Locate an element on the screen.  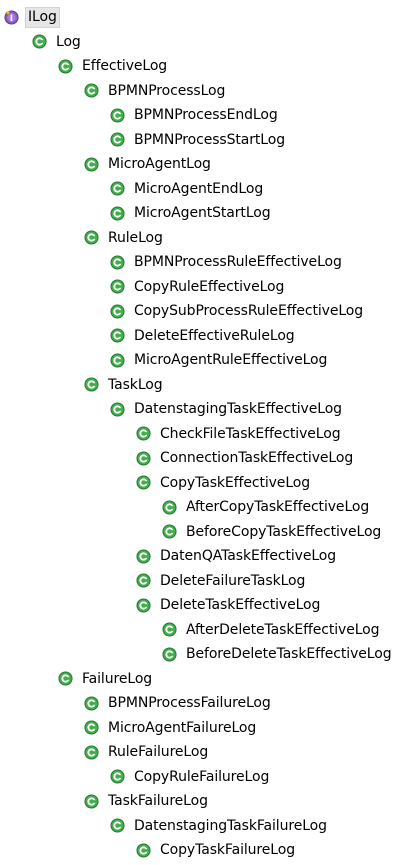
tree-node-failurelog: FailureLog is located at coordinates (205, 679).